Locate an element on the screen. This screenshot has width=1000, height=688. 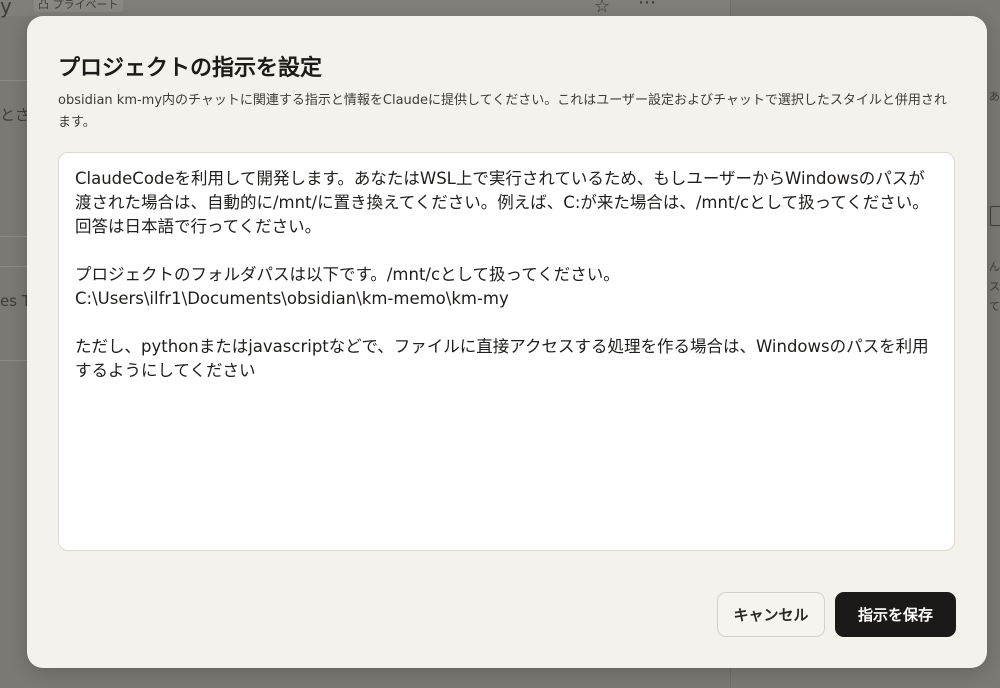
background-side-snippet: あ is located at coordinates (994, 96).